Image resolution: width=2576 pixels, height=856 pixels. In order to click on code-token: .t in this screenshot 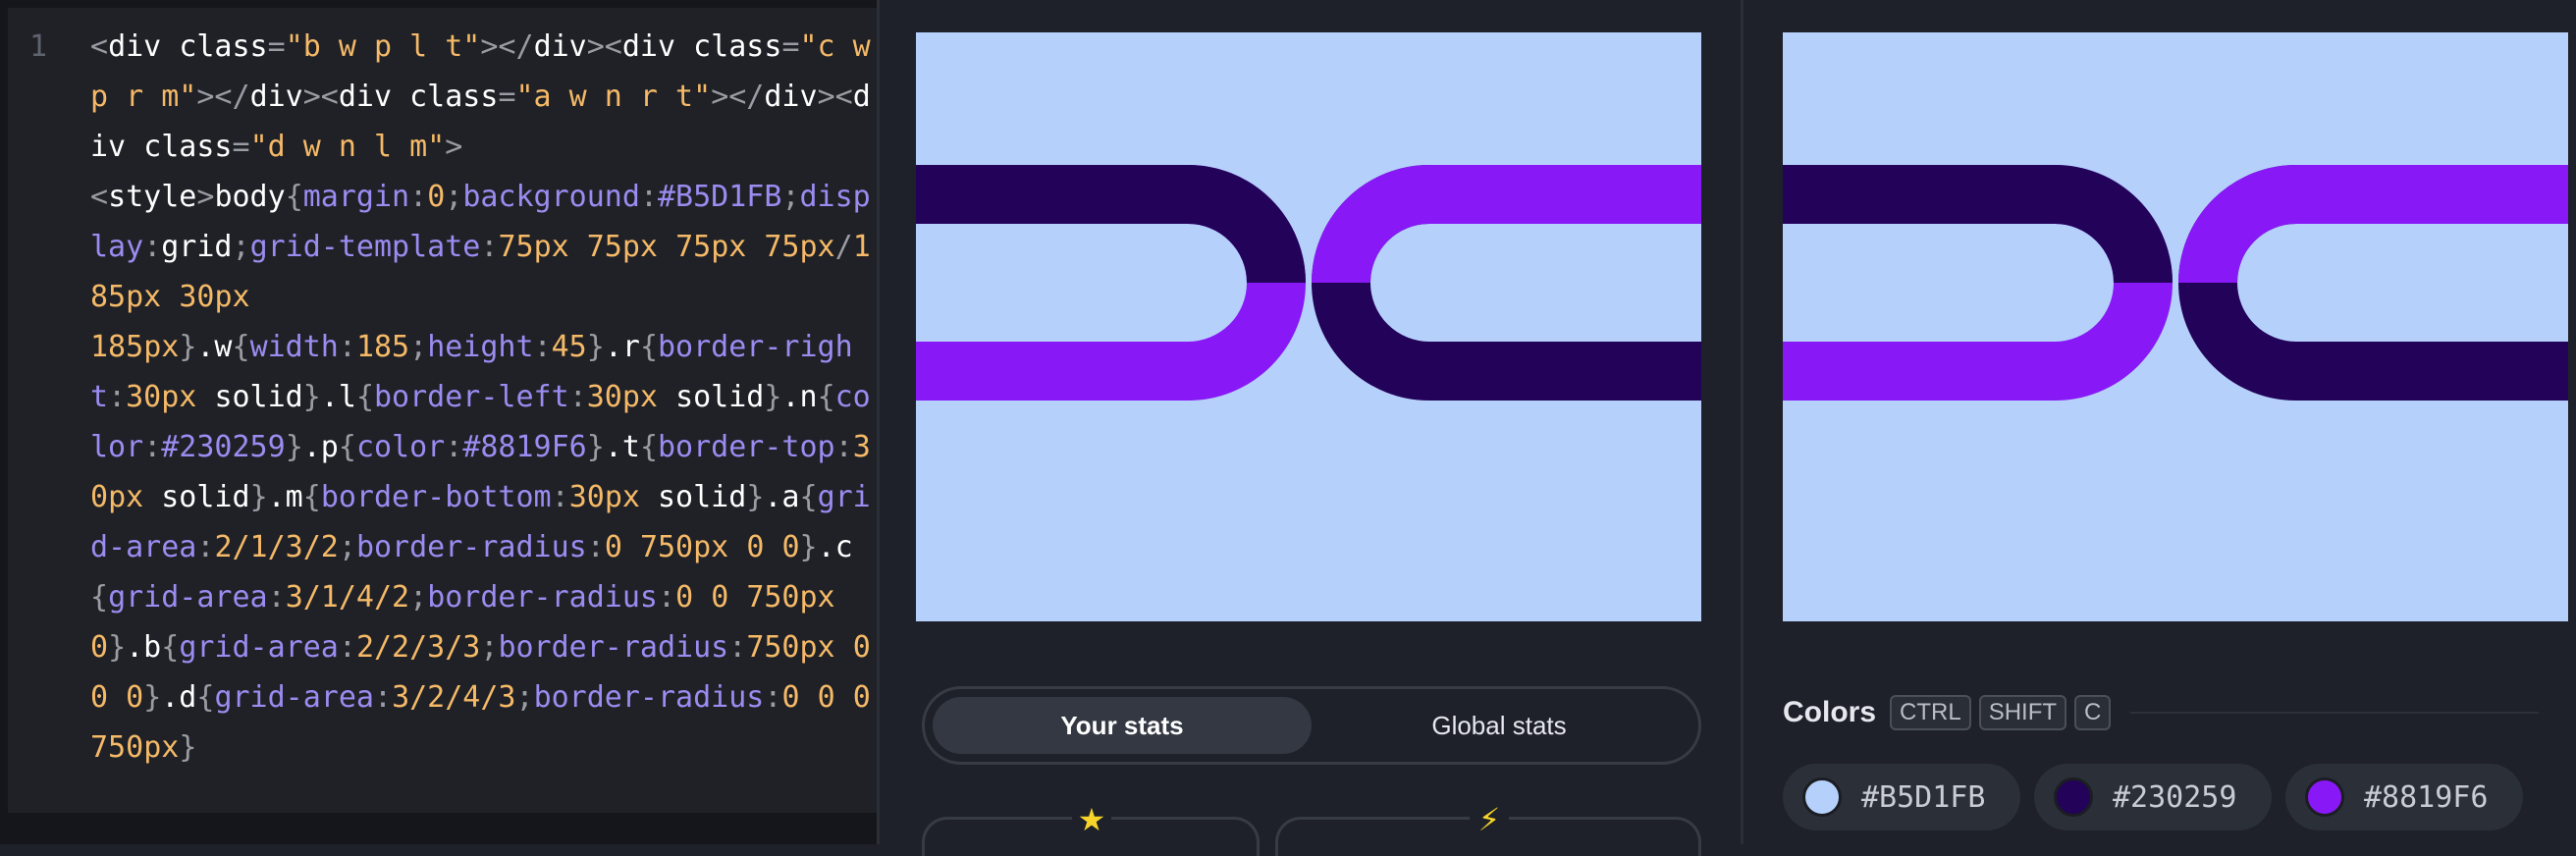, I will do `click(622, 447)`.